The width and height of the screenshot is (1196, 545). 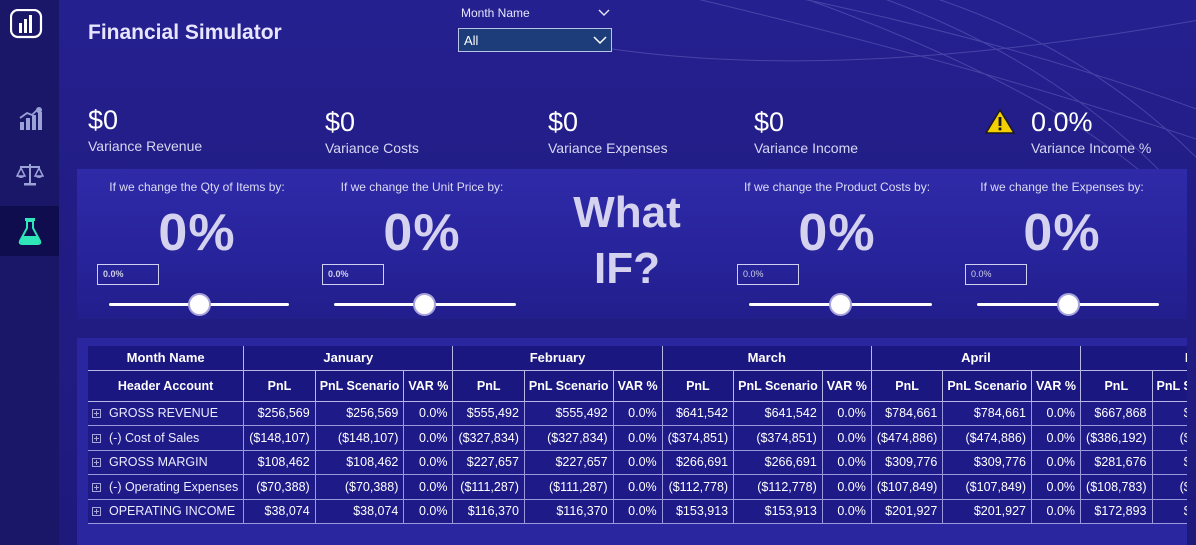 What do you see at coordinates (1169, 386) in the screenshot?
I see `column-header: PnL S` at bounding box center [1169, 386].